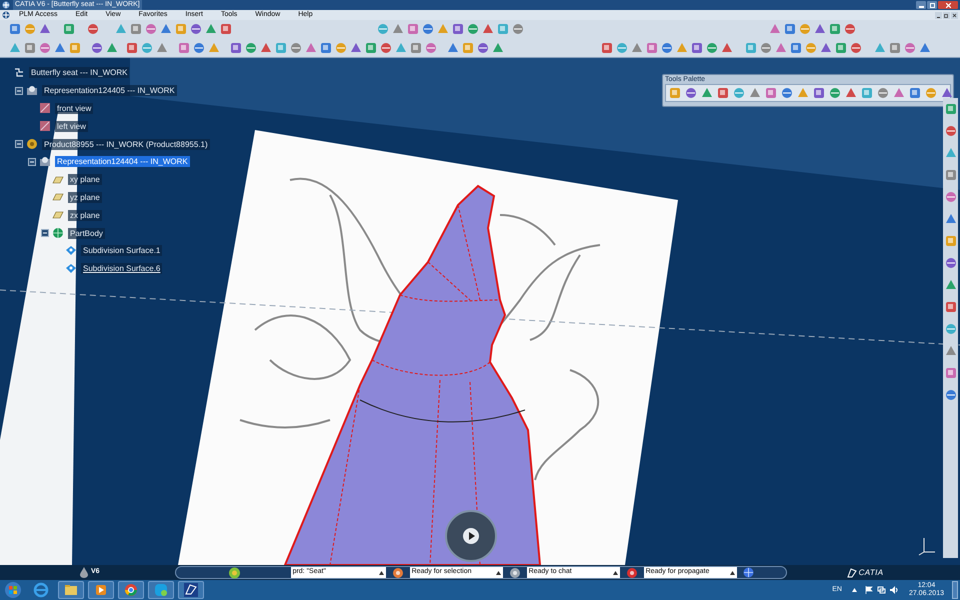 The image size is (960, 600). I want to click on tree-item: front view, so click(74, 108).